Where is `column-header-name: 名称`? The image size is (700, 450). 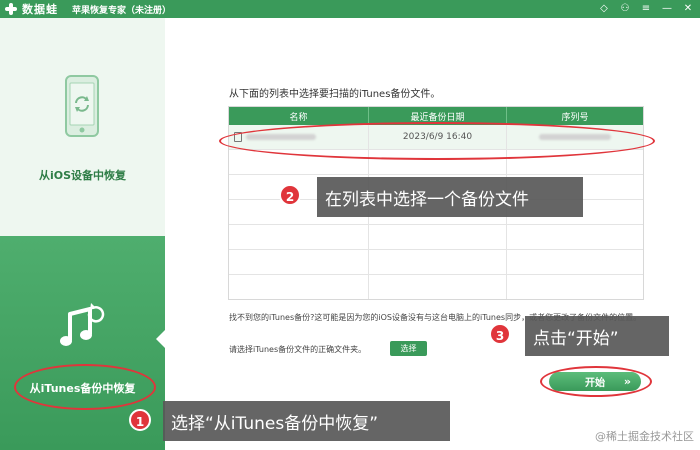
column-header-name: 名称 is located at coordinates (299, 116).